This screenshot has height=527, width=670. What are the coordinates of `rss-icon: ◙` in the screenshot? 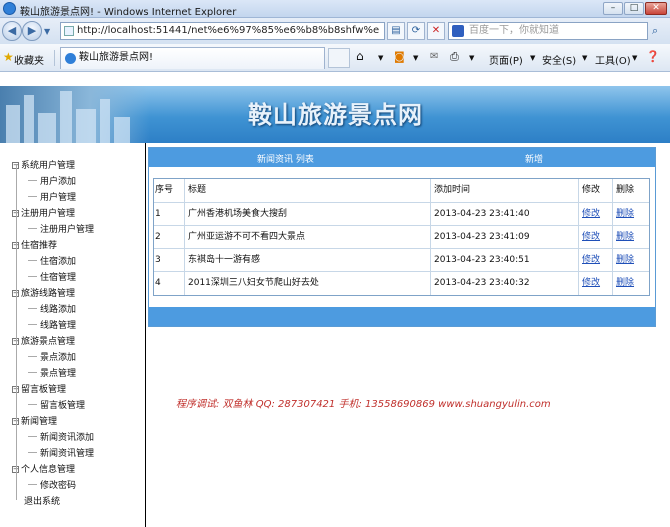 It's located at (399, 56).